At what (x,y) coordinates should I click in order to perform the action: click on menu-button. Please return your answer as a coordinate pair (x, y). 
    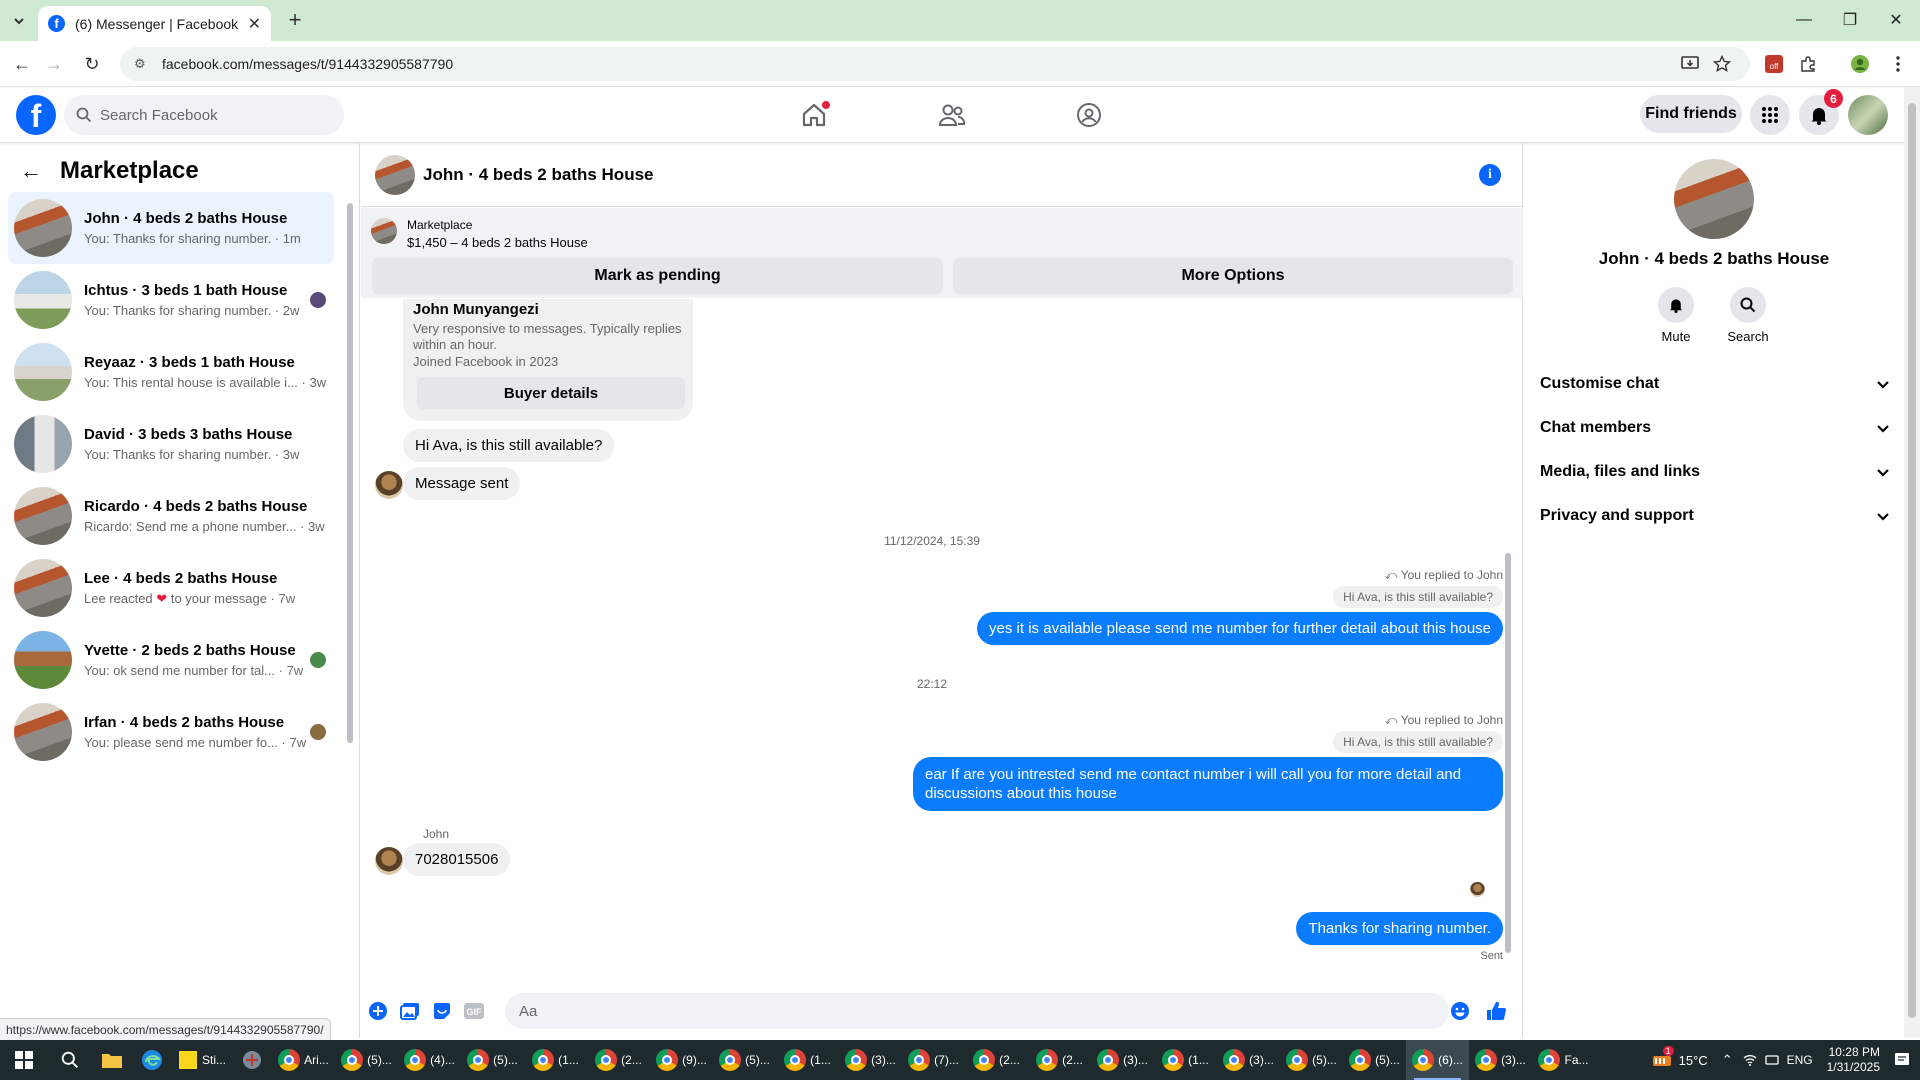
    Looking at the image, I should click on (1770, 115).